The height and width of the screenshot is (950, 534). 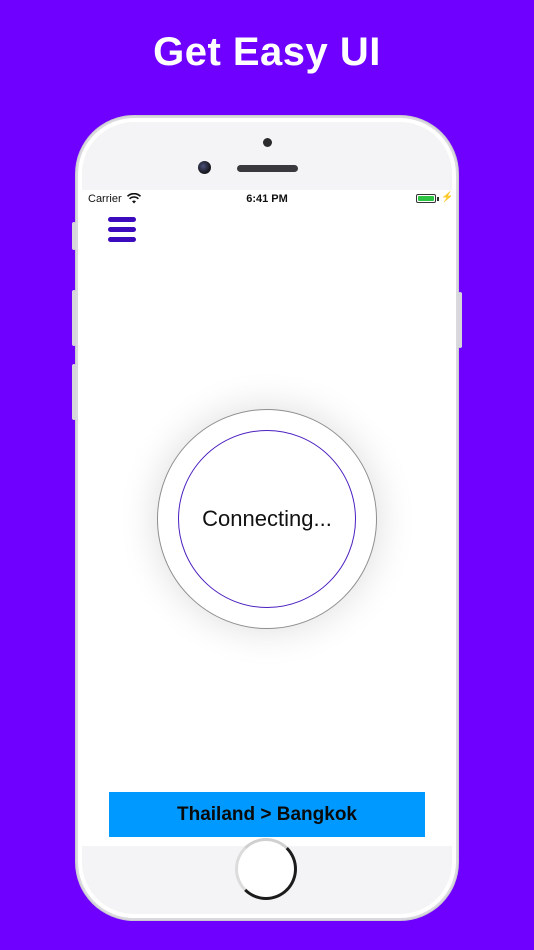 I want to click on proximity-sensor, so click(x=267, y=142).